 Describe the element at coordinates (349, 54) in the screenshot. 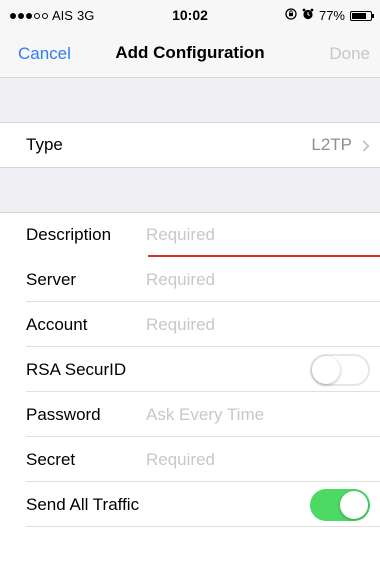

I see `done-button: Done` at that location.